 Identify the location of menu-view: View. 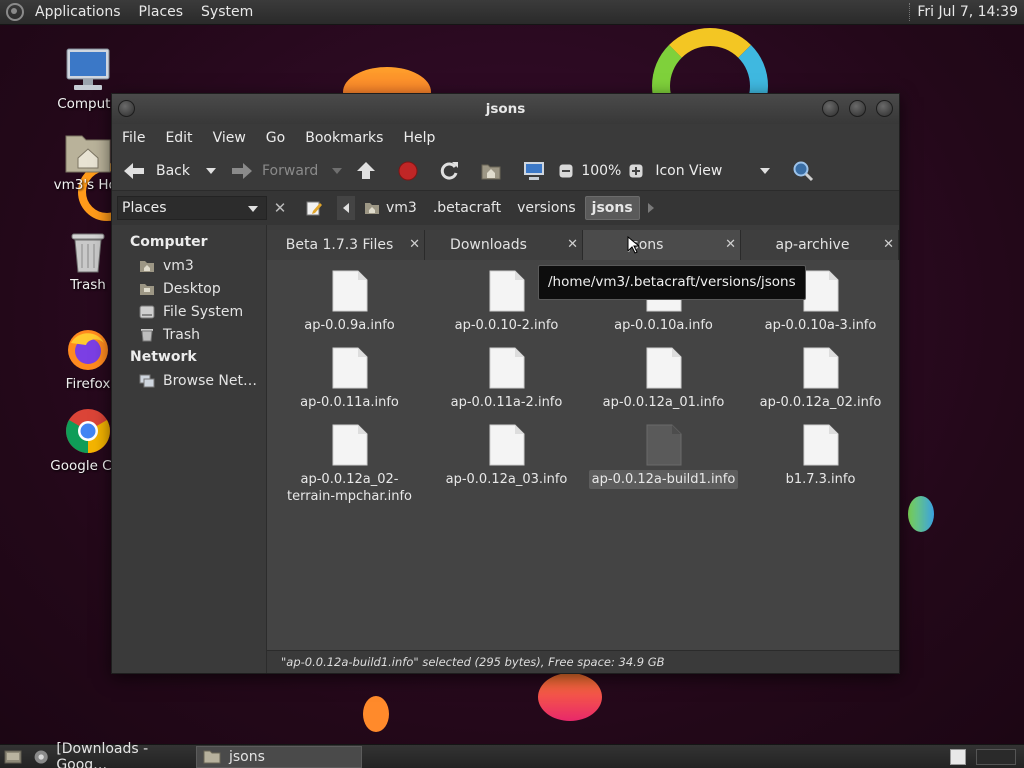
(229, 138).